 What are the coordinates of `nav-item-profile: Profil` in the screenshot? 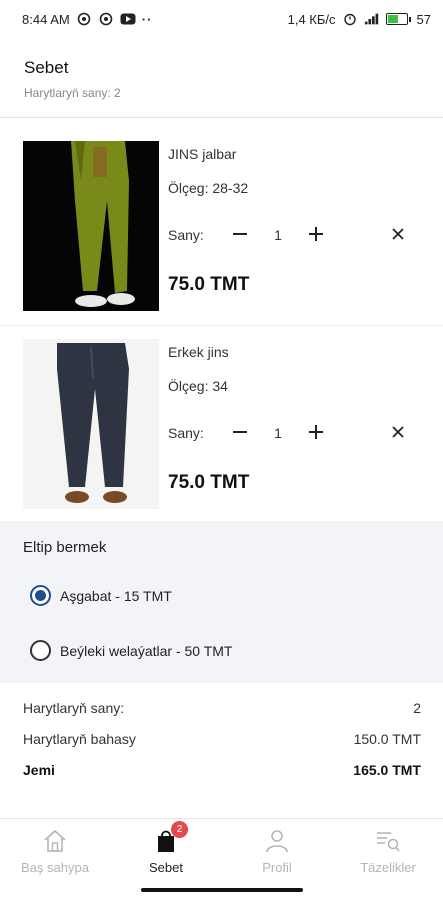 It's located at (277, 851).